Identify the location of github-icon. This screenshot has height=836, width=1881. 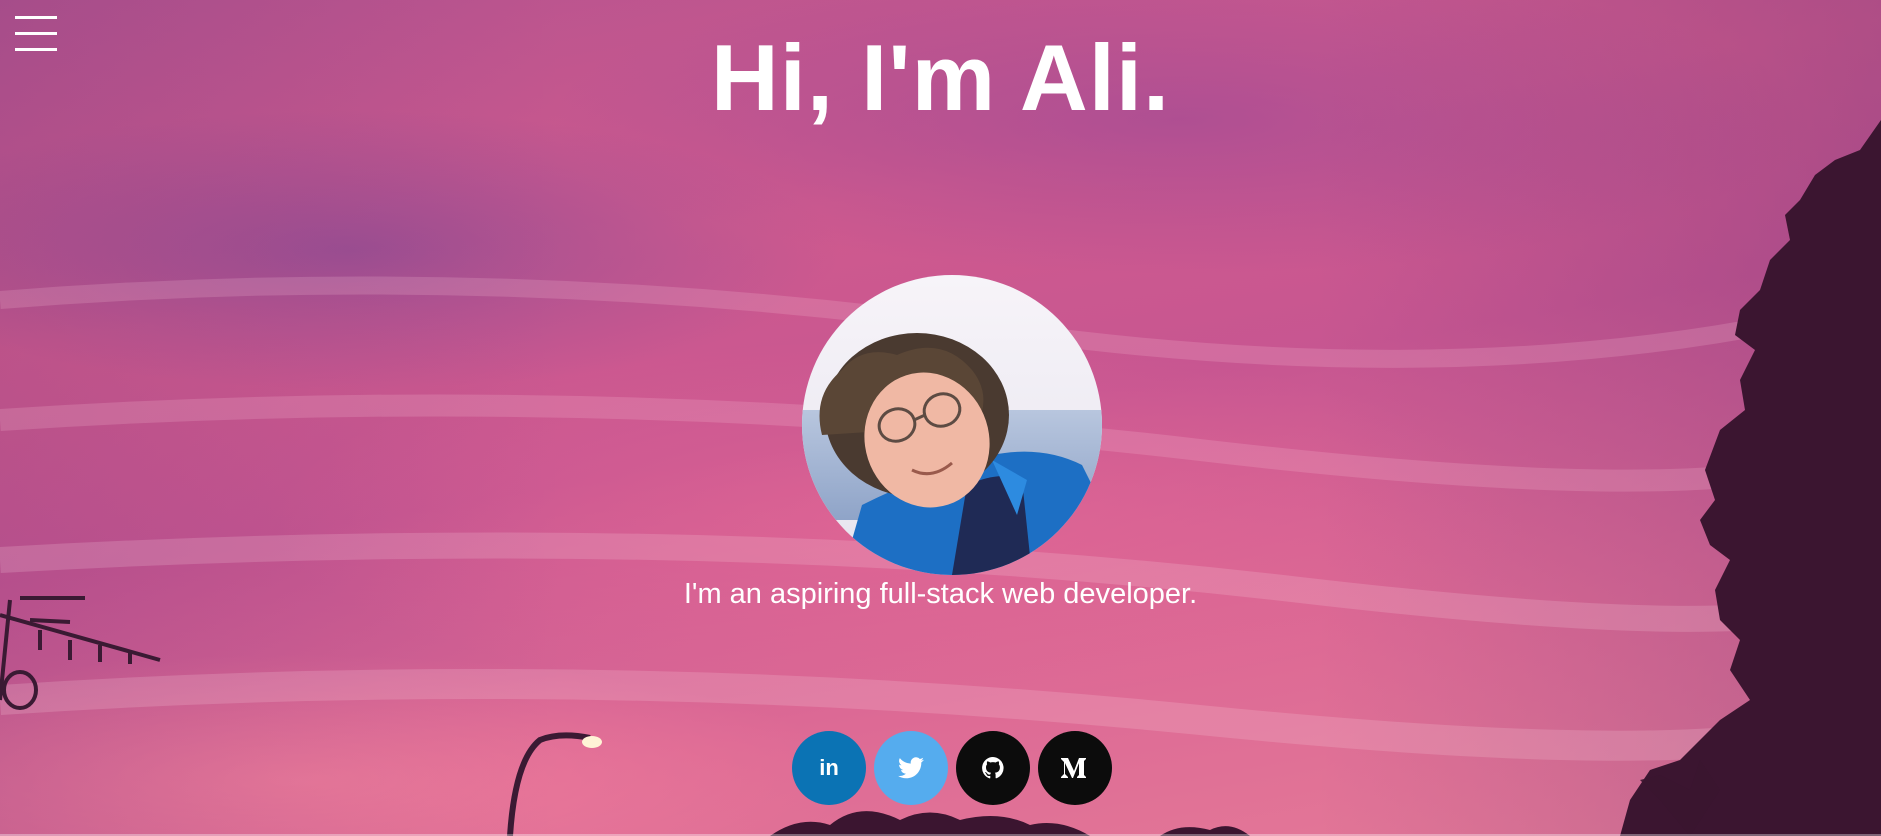
(993, 768).